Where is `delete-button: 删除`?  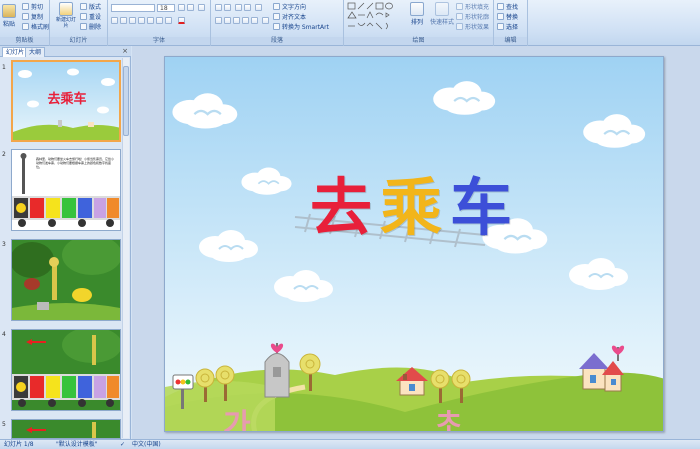 delete-button: 删除 is located at coordinates (90, 26).